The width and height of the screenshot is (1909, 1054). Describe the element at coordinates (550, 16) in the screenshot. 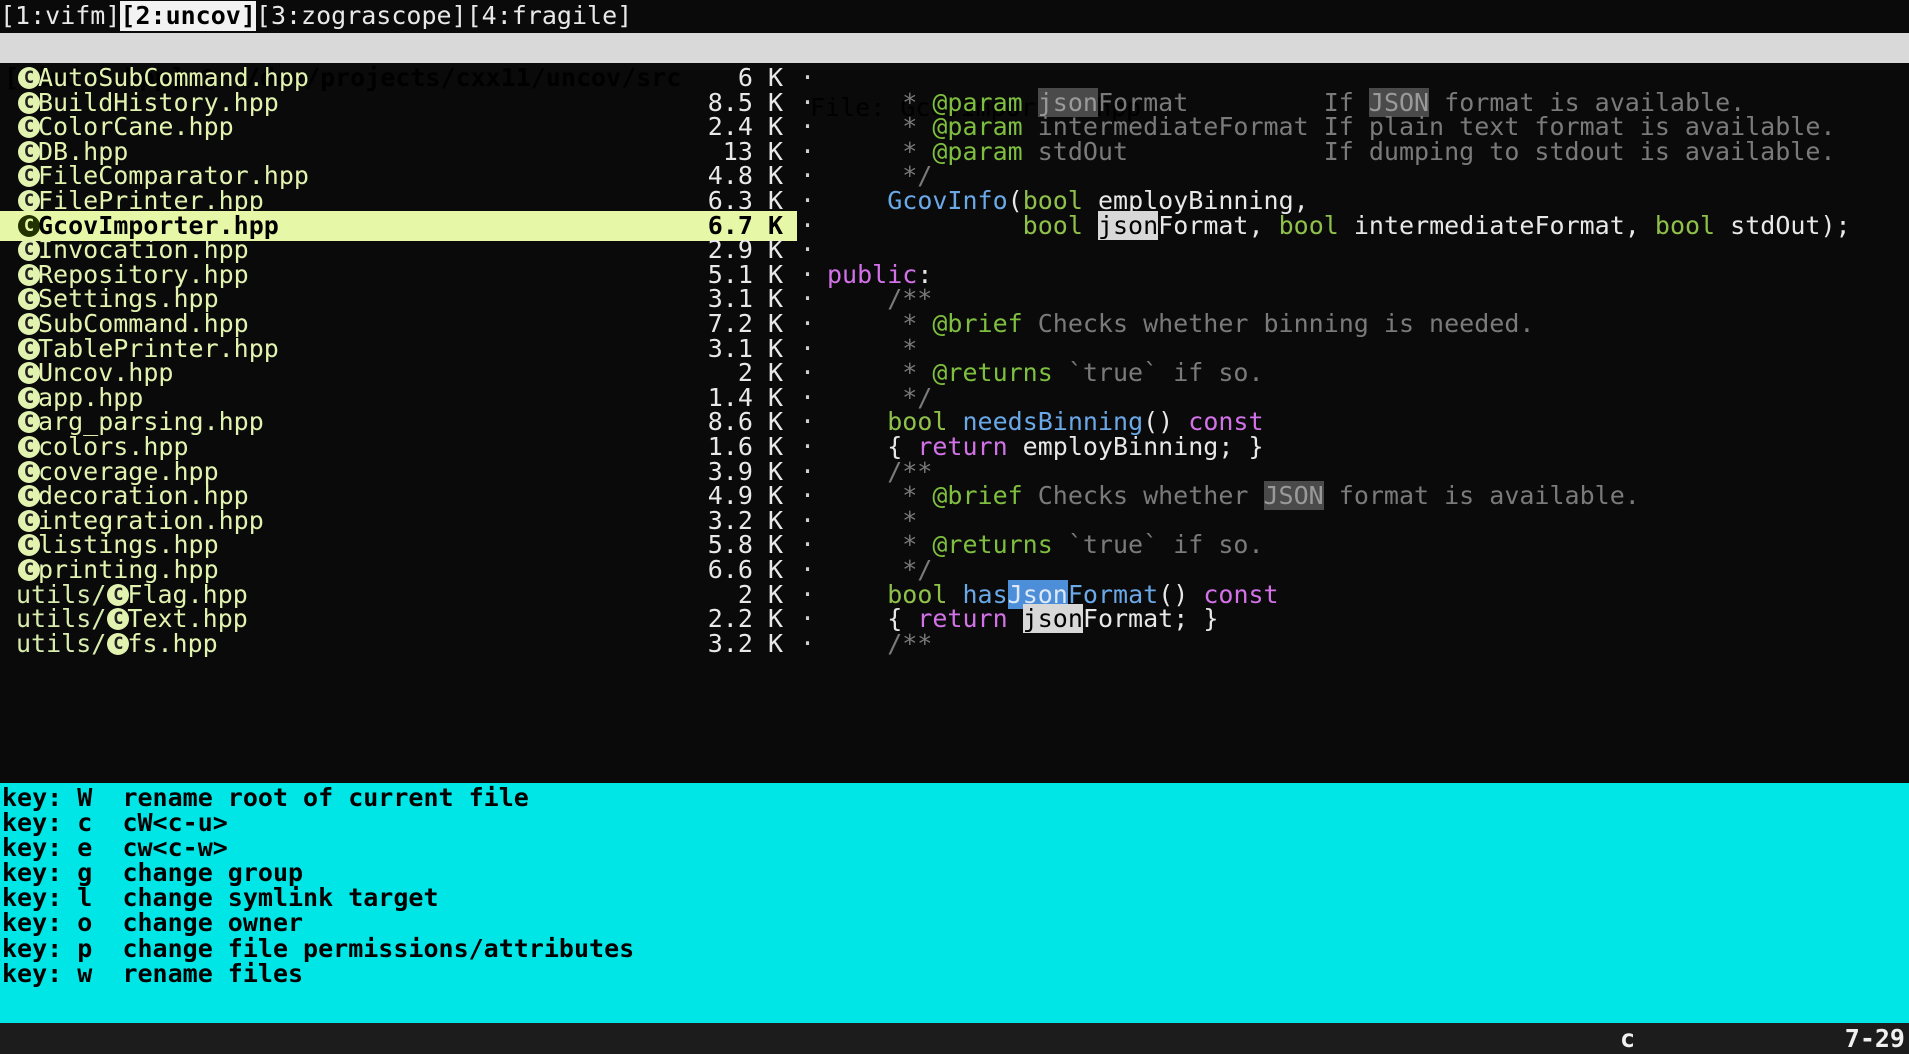

I see `tab-4: [4:fragile]` at that location.